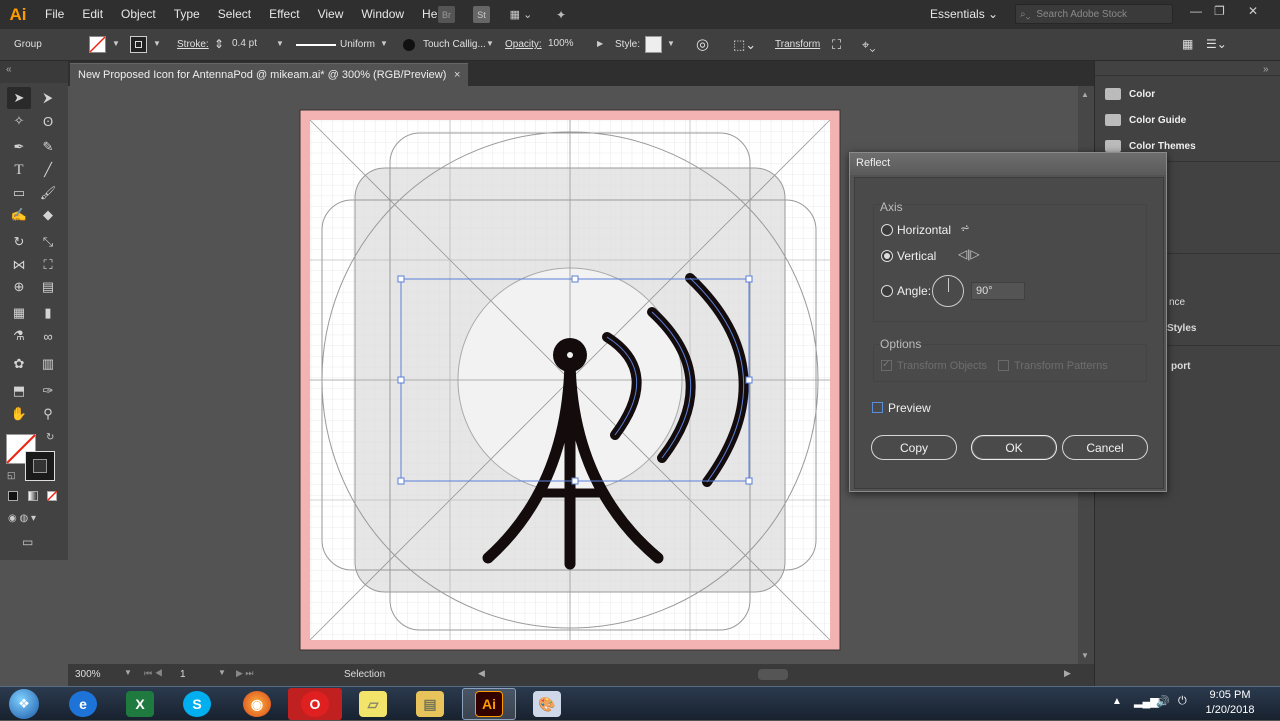 The width and height of the screenshot is (1280, 721). What do you see at coordinates (19, 414) in the screenshot?
I see `hand-tool-icon: ✋` at bounding box center [19, 414].